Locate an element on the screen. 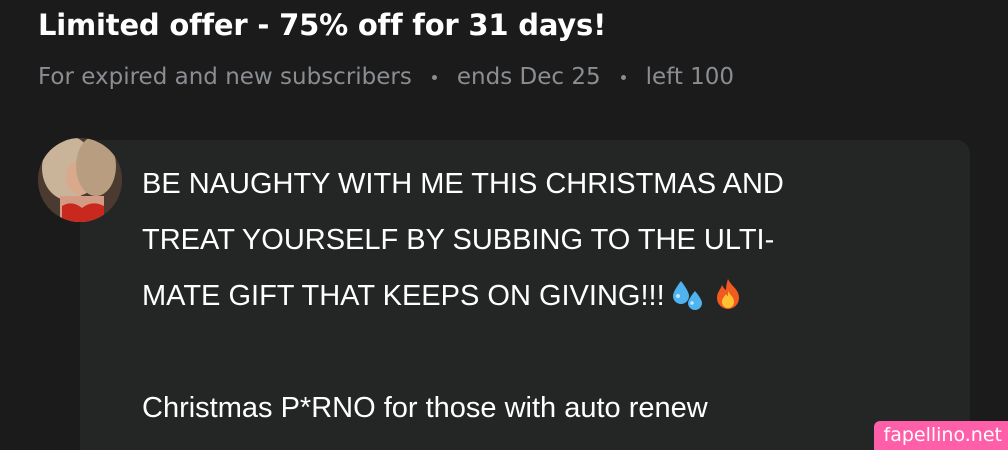 Image resolution: width=1008 pixels, height=450 pixels. post-line-text: MATE GIFT THAT KEEPS ON GIVING!!! is located at coordinates (403, 296).